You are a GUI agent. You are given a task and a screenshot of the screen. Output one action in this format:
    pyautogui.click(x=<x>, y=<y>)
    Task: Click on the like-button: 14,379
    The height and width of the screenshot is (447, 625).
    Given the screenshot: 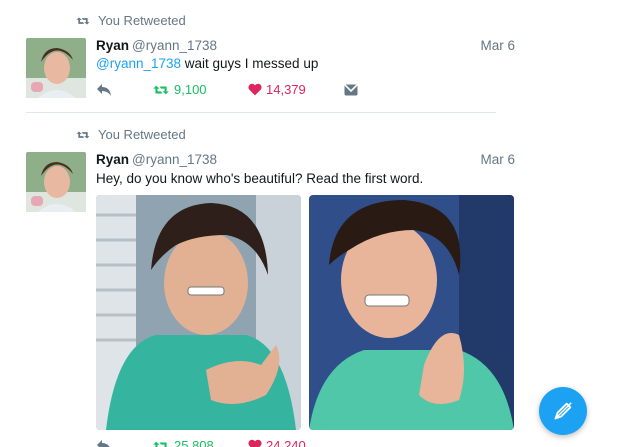 What is the action you would take?
    pyautogui.click(x=296, y=89)
    